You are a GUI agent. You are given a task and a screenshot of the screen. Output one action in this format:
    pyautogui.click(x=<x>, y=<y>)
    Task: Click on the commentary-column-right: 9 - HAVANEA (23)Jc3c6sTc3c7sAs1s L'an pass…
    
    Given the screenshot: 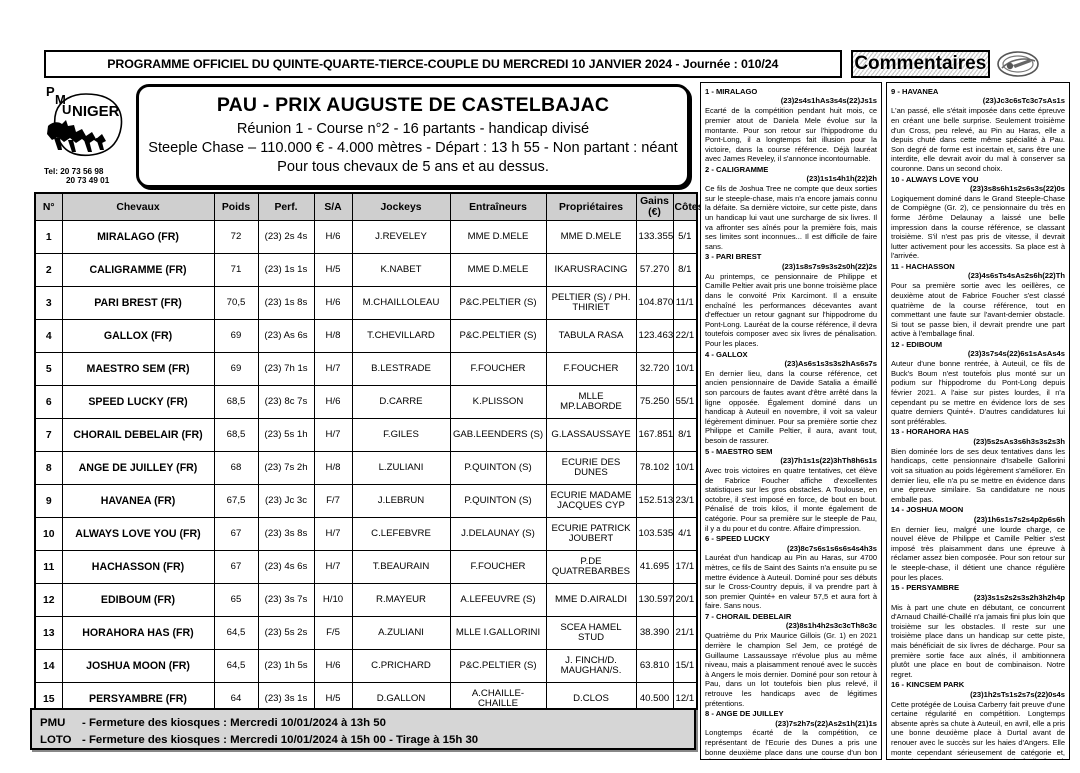 What is the action you would take?
    pyautogui.click(x=978, y=421)
    